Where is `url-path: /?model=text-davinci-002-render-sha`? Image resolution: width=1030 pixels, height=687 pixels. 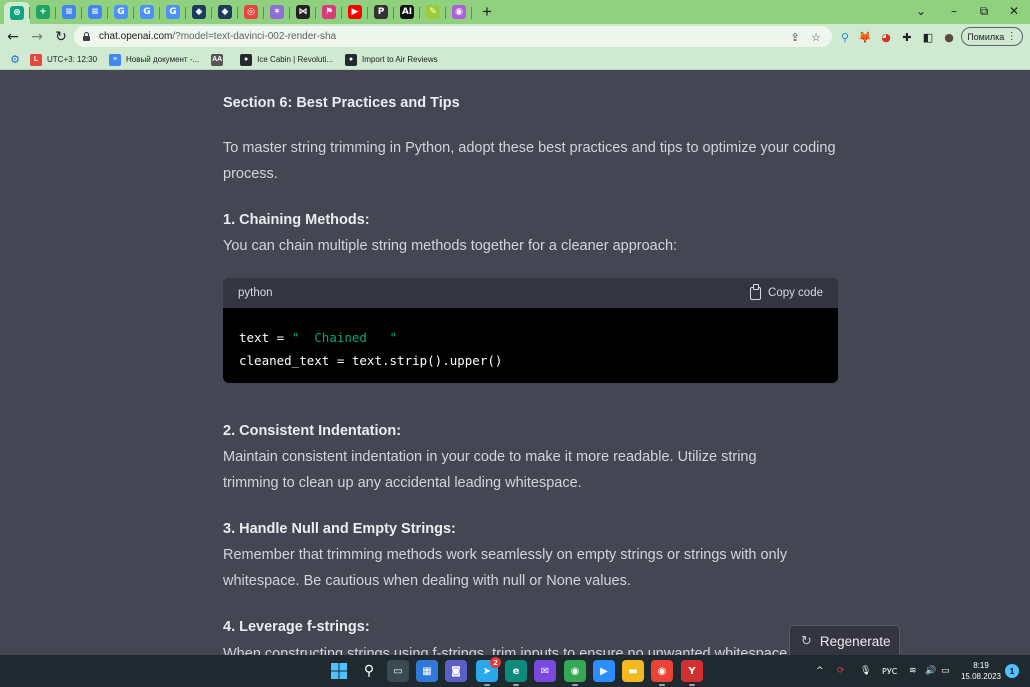
url-path: /?model=text-davinci-002-render-sha is located at coordinates (254, 36).